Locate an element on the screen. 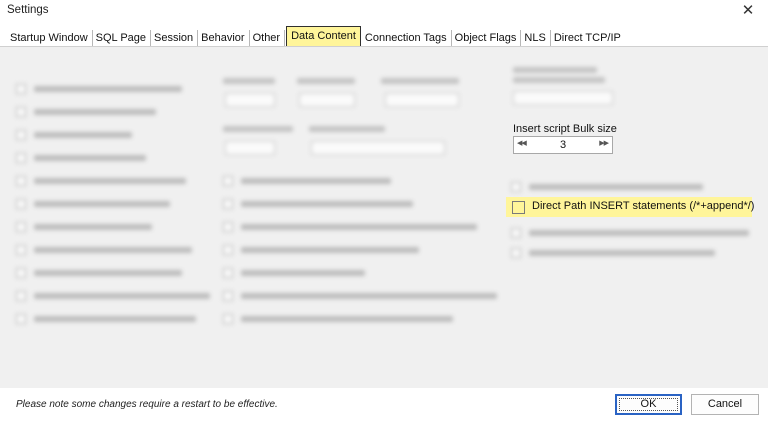  cancel-button: Cancel is located at coordinates (725, 404).